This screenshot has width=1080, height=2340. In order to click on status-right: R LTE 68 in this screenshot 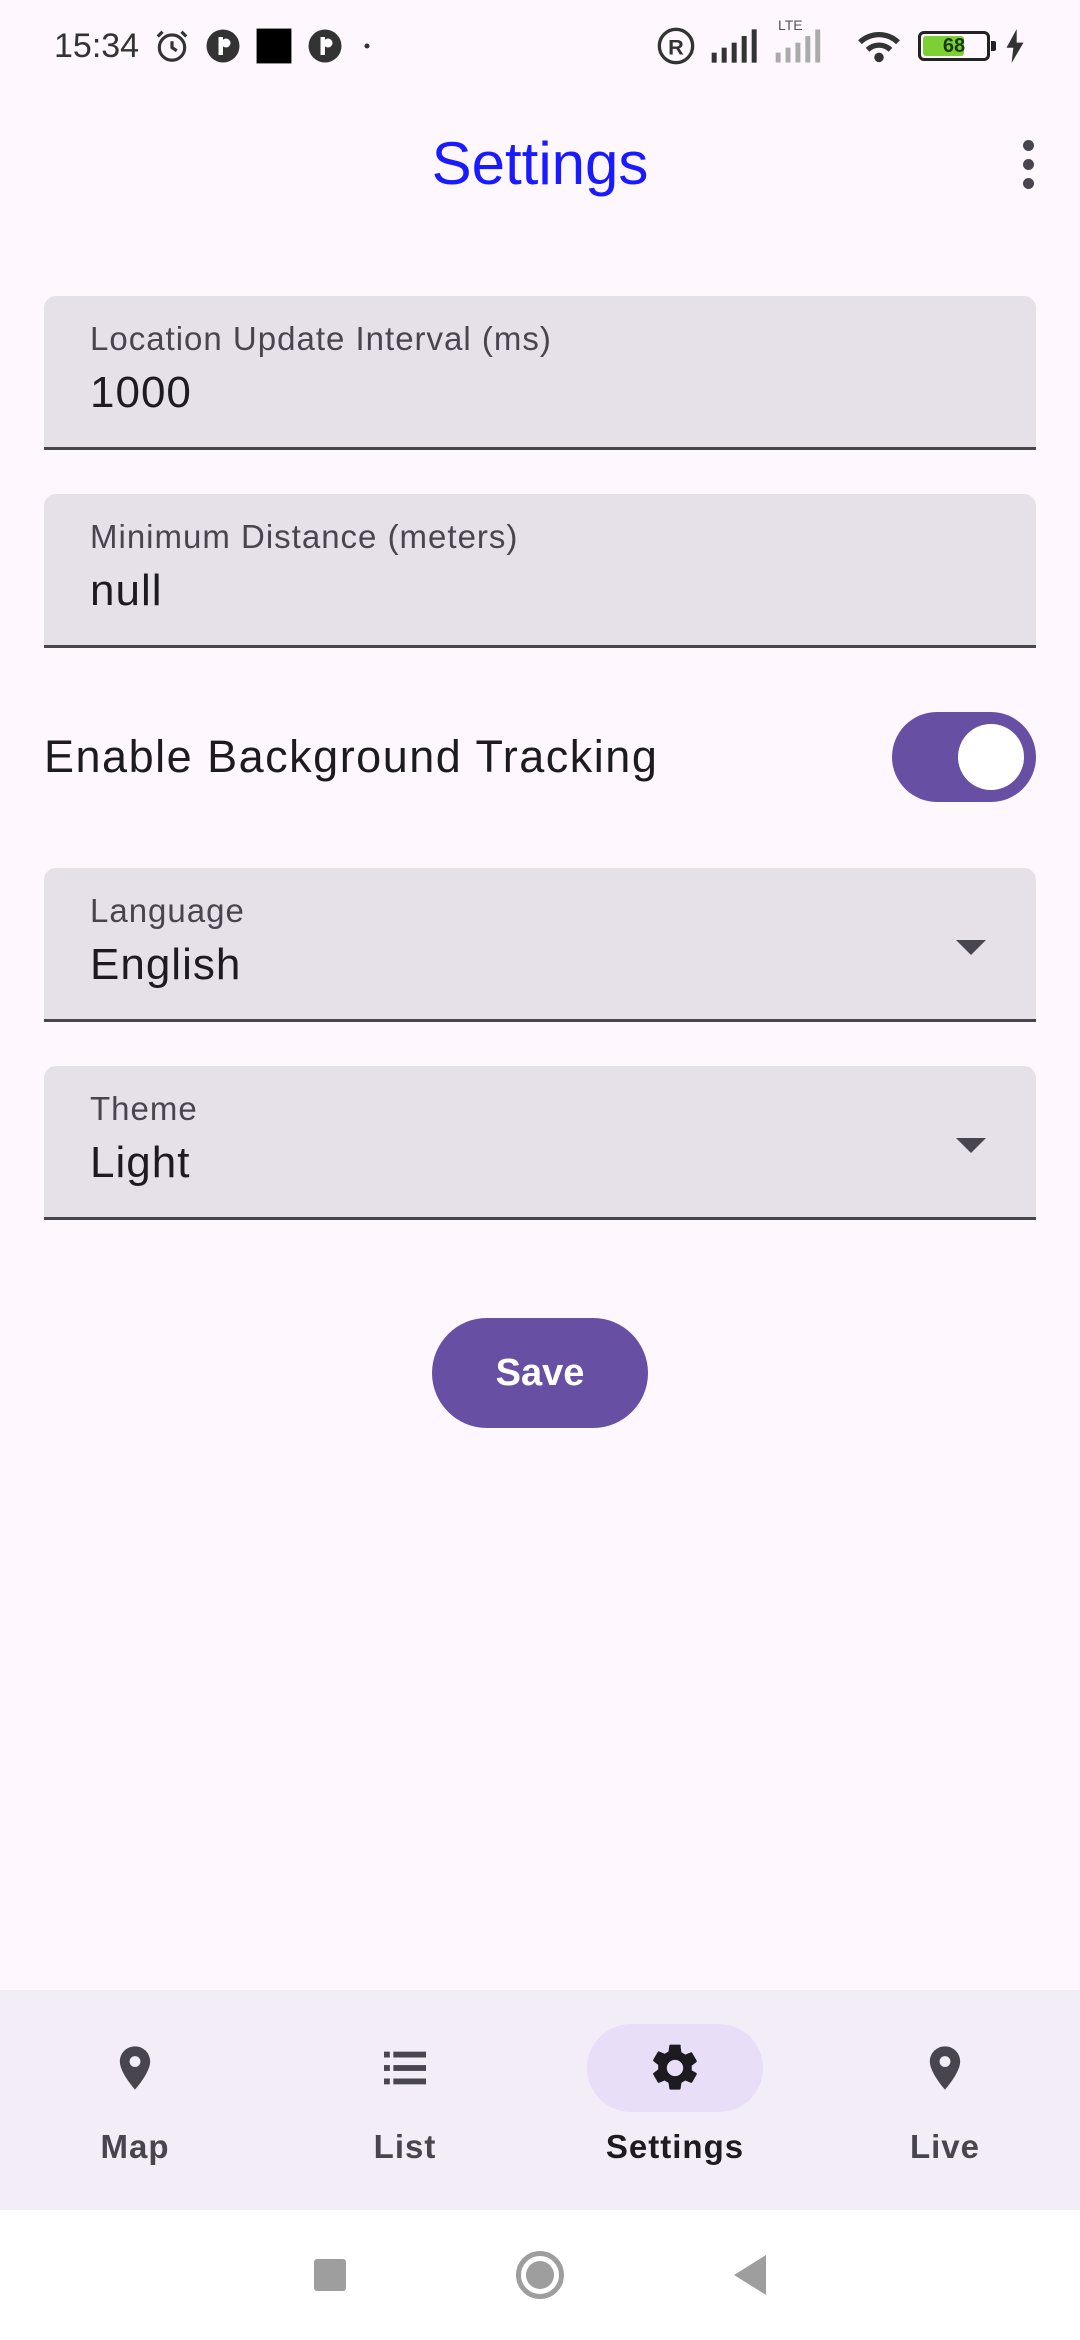, I will do `click(841, 41)`.